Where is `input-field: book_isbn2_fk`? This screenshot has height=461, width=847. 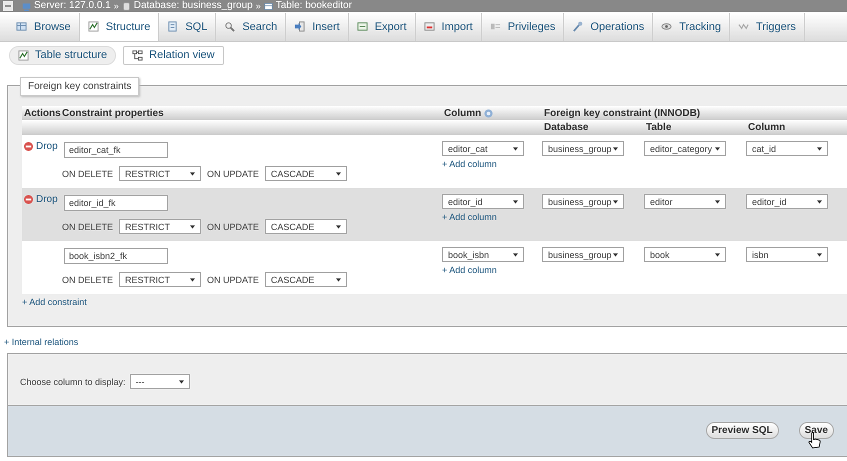
input-field: book_isbn2_fk is located at coordinates (116, 256).